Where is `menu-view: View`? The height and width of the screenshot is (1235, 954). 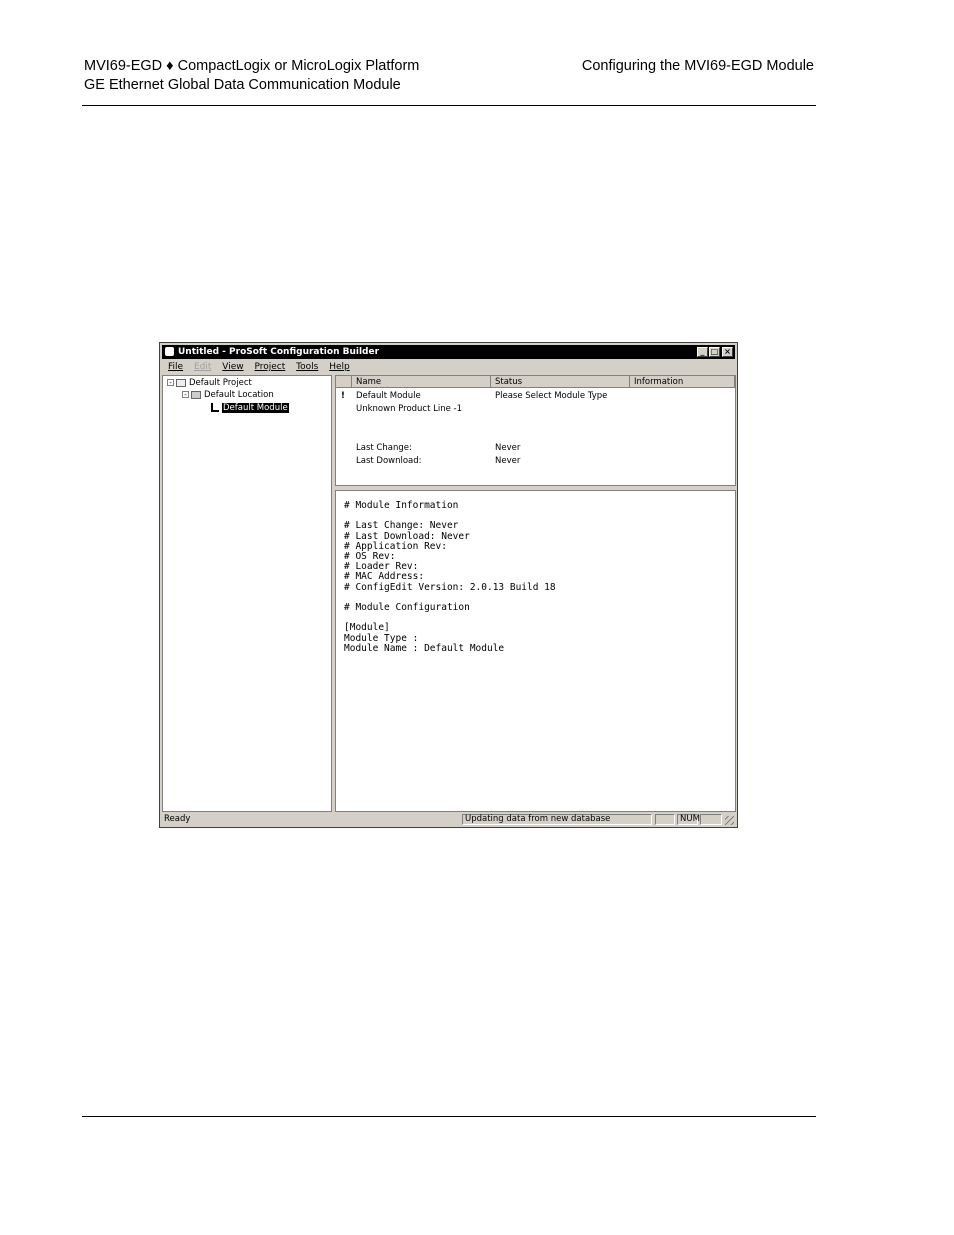
menu-view: View is located at coordinates (232, 367).